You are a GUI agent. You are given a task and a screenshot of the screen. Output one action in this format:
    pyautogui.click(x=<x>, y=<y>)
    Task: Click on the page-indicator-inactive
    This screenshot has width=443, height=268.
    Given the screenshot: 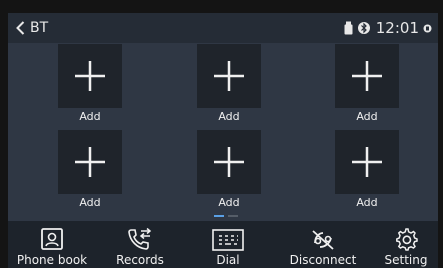 What is the action you would take?
    pyautogui.click(x=233, y=216)
    